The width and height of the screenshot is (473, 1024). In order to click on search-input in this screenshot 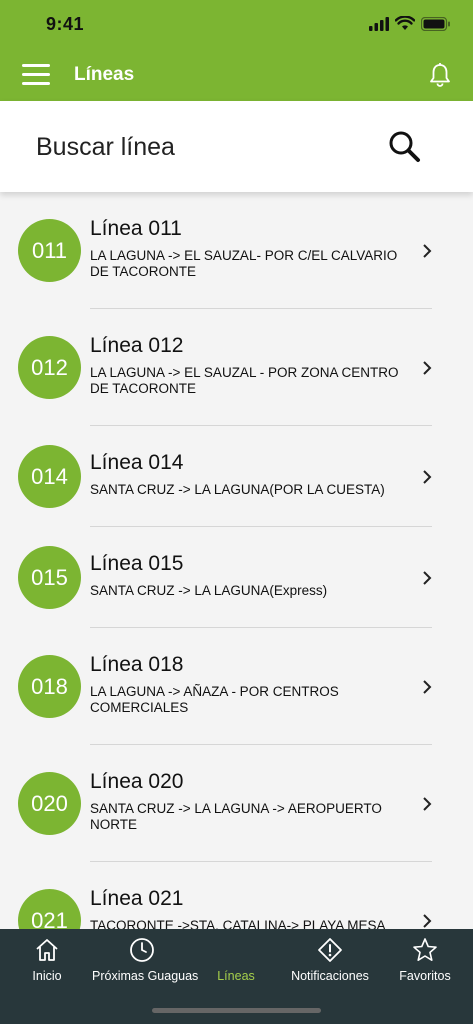, I will do `click(196, 147)`.